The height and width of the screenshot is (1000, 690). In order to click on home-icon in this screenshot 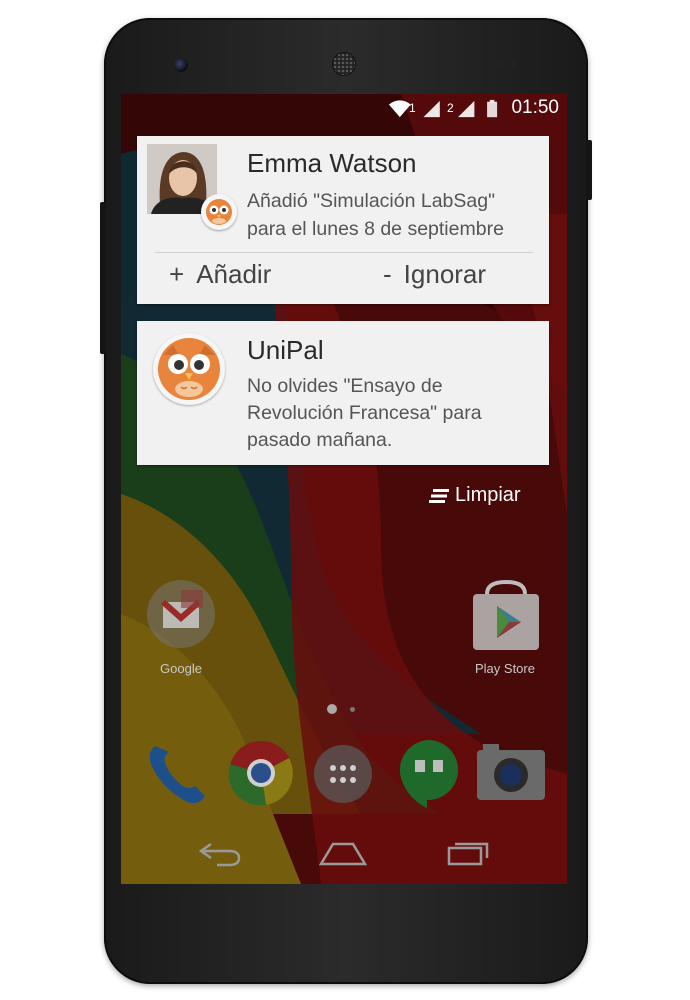, I will do `click(343, 853)`.